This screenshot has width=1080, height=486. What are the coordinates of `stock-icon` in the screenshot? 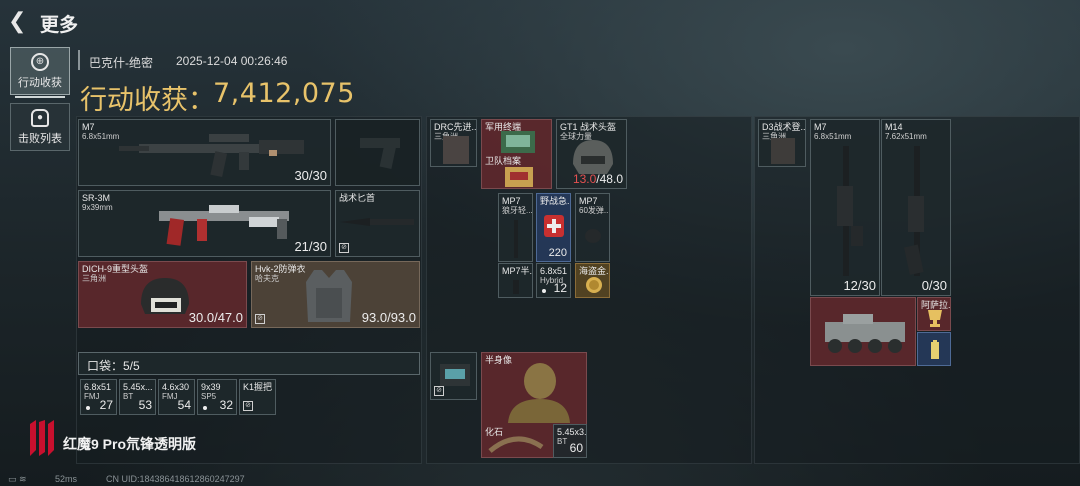 It's located at (516, 287).